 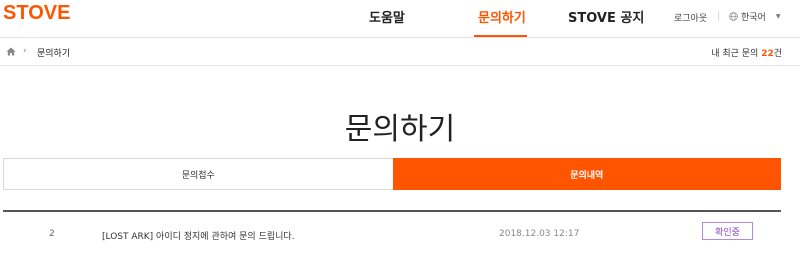 I want to click on language-label: 한국어, so click(x=753, y=18).